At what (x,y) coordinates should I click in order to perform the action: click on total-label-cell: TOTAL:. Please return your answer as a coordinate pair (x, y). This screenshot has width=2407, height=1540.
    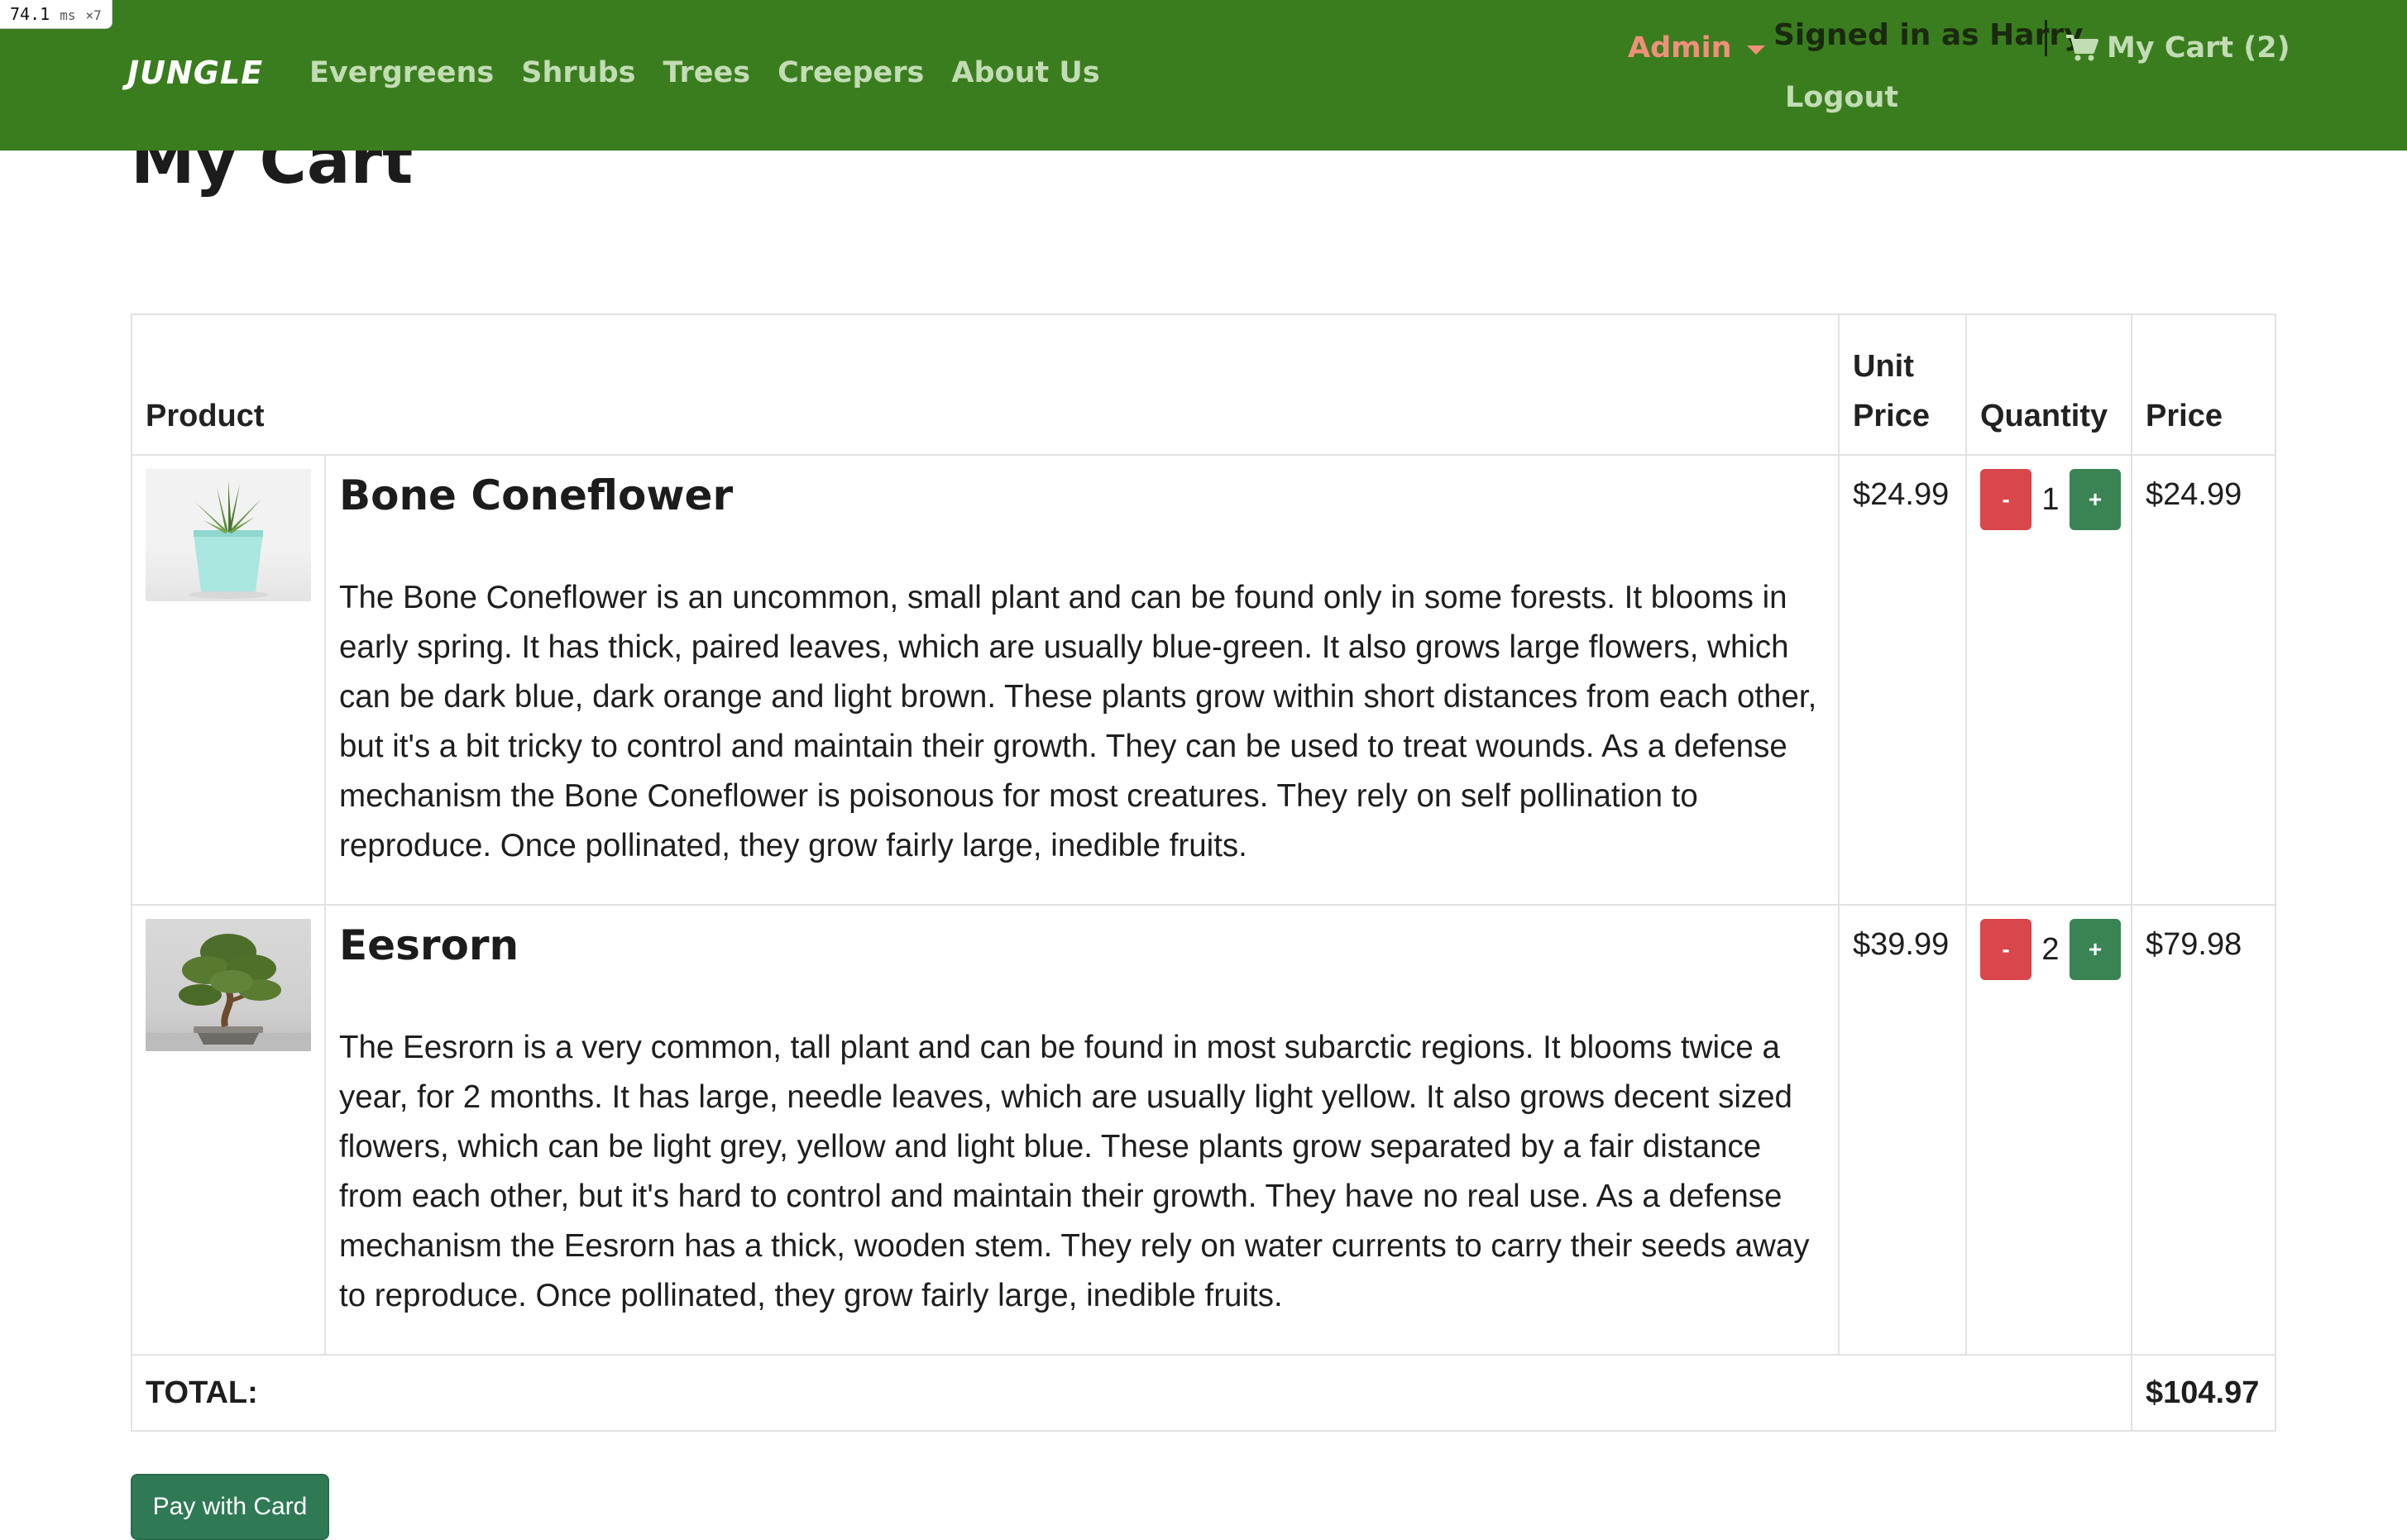
    Looking at the image, I should click on (1131, 1393).